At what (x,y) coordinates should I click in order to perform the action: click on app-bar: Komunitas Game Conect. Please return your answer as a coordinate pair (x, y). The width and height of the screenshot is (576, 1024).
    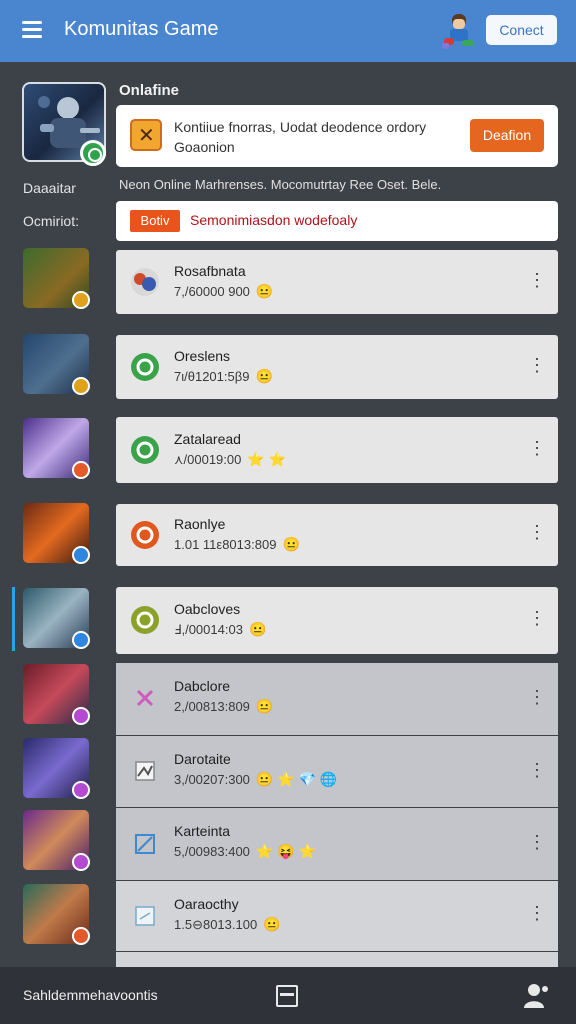
    Looking at the image, I should click on (288, 31).